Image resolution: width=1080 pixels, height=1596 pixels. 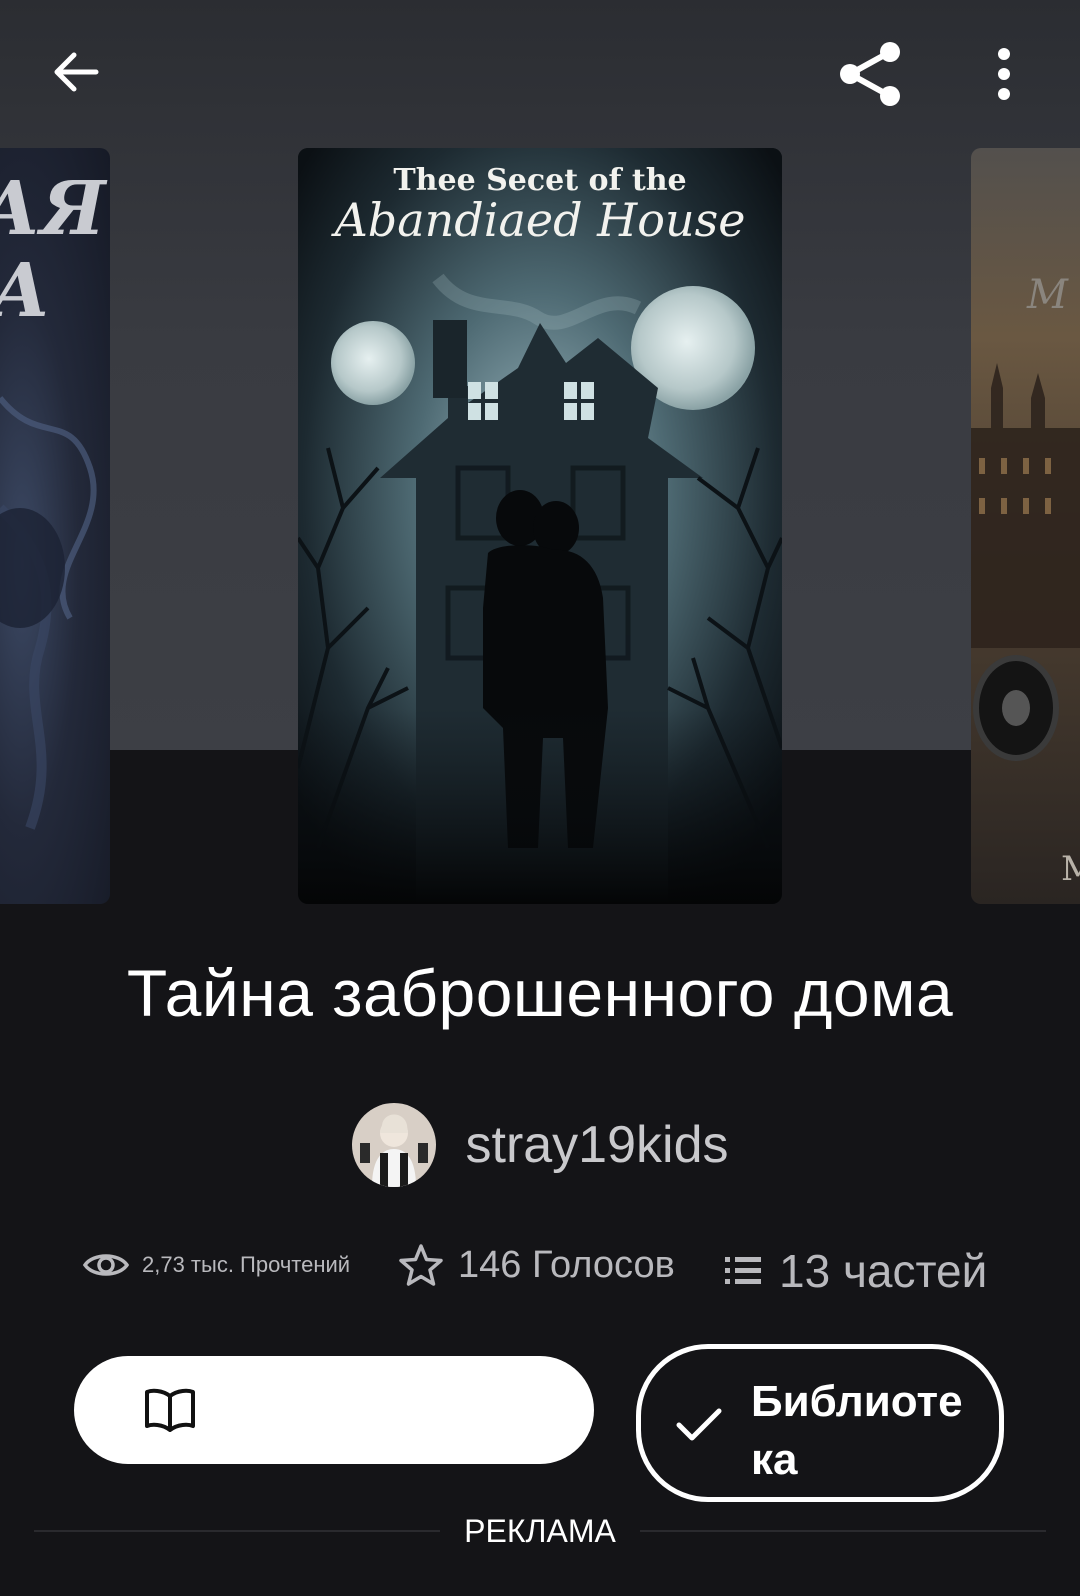 What do you see at coordinates (54, 498) in the screenshot?
I see `previous-cover-art: АЯ А` at bounding box center [54, 498].